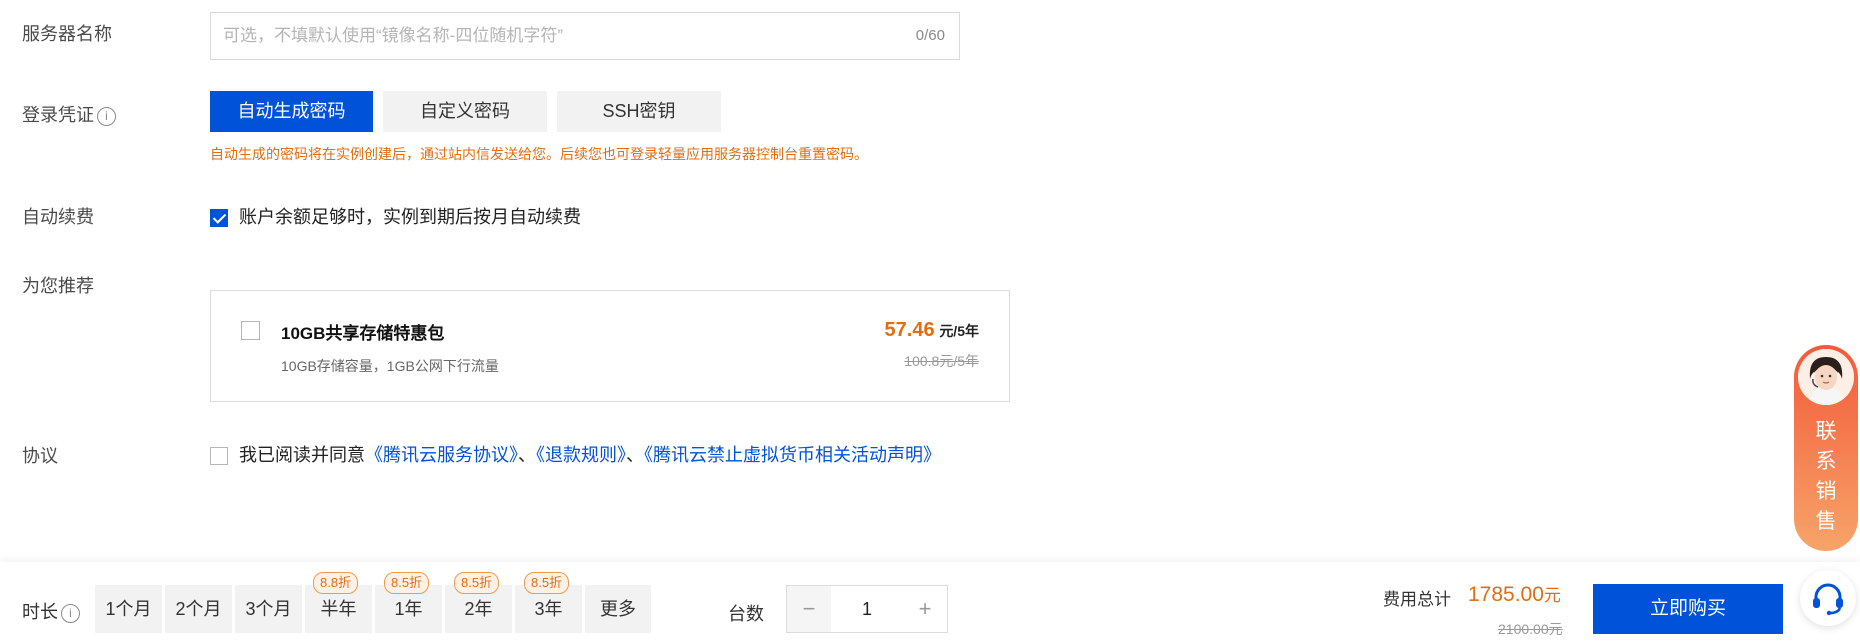 The height and width of the screenshot is (644, 1860). Describe the element at coordinates (581, 455) in the screenshot. I see `refund-rules-link: 《退款规则》` at that location.